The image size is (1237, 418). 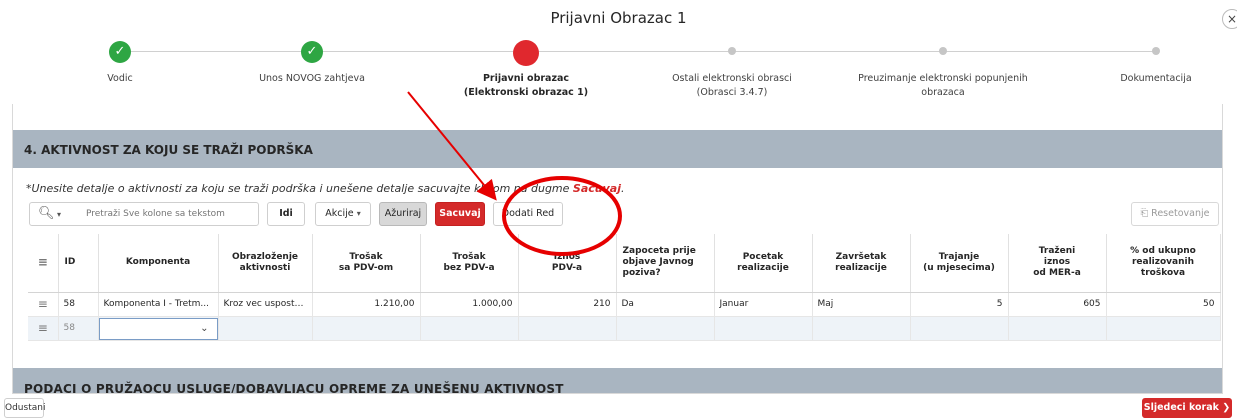 What do you see at coordinates (959, 304) in the screenshot?
I see `cell-trajanje: 5` at bounding box center [959, 304].